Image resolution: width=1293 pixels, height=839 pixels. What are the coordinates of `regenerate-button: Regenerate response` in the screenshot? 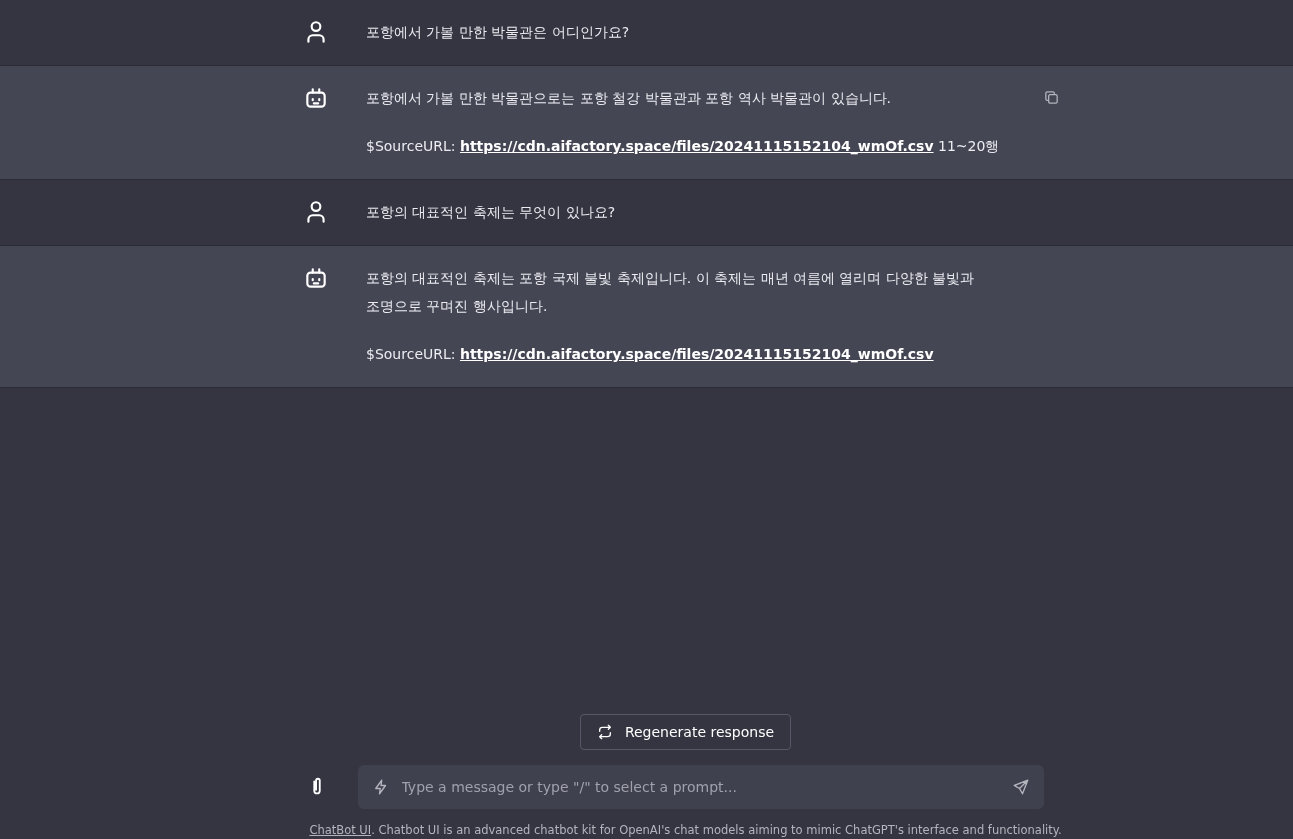 It's located at (685, 732).